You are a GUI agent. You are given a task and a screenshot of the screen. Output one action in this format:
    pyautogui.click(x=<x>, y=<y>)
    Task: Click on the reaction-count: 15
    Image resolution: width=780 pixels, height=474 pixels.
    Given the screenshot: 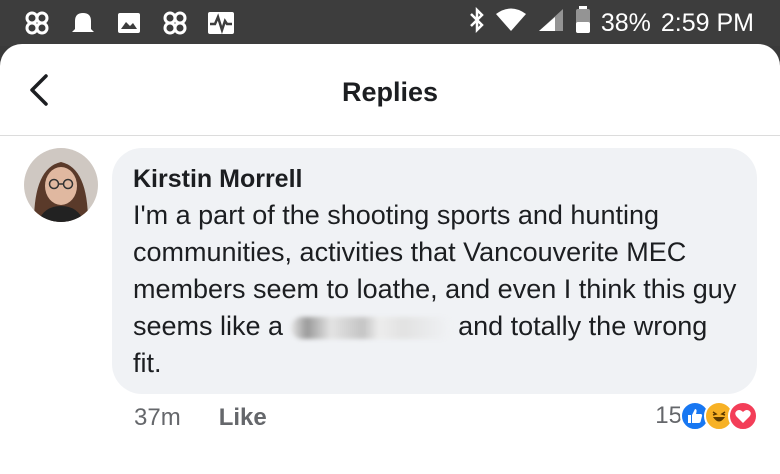 What is the action you would take?
    pyautogui.click(x=668, y=415)
    